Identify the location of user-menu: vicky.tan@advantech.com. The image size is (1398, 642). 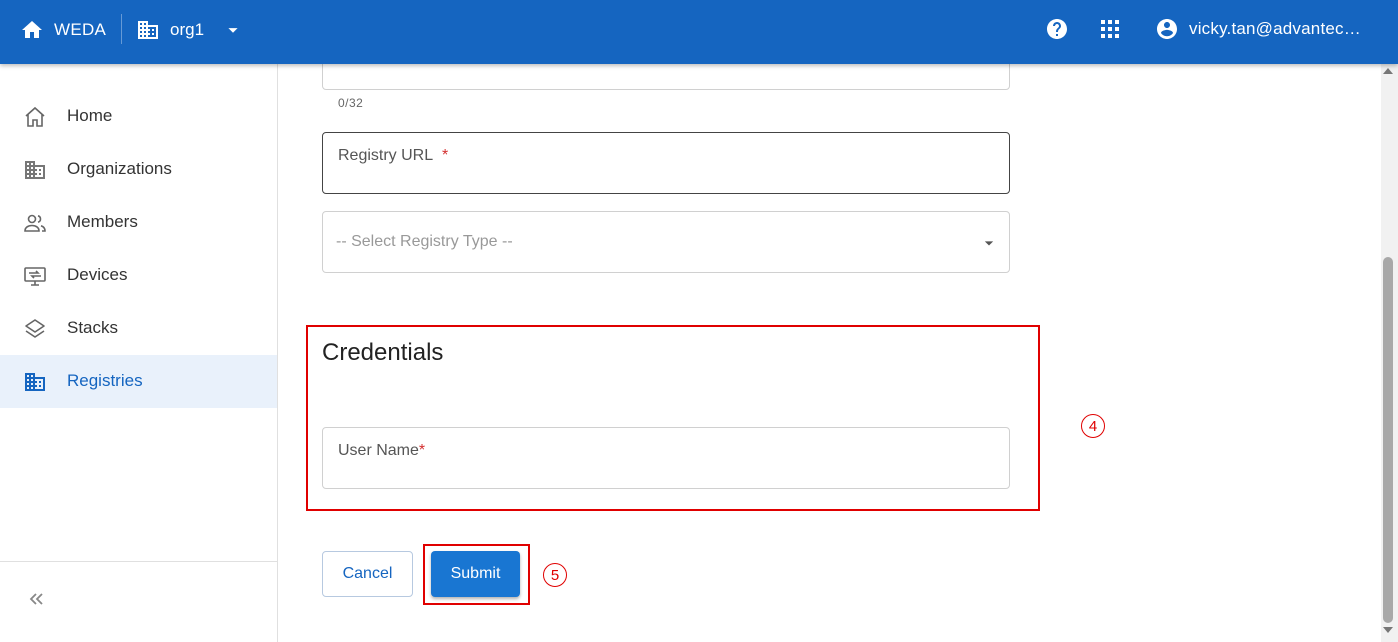
(1262, 29).